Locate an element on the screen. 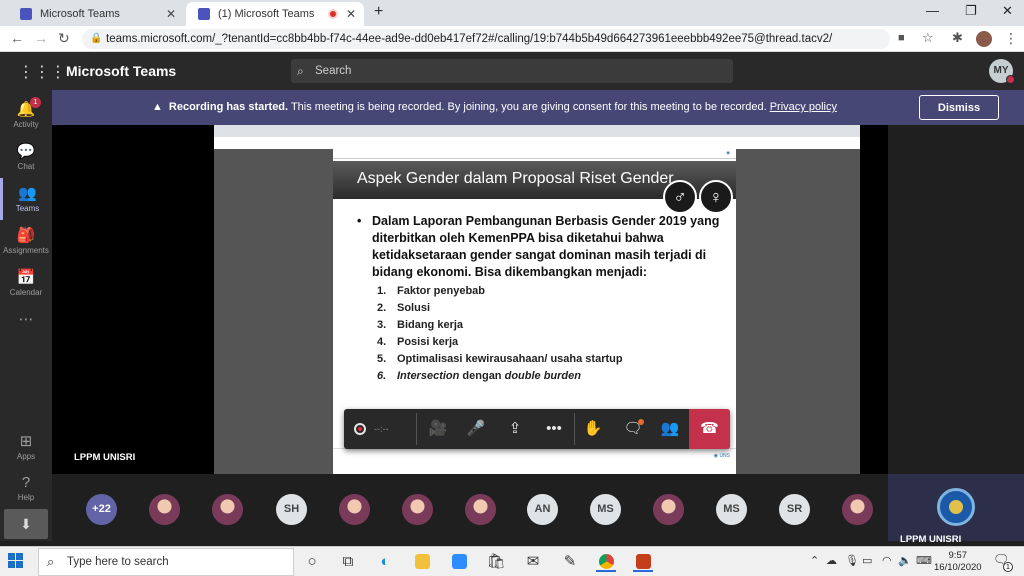  bell-icon: 🔔 is located at coordinates (26, 109).